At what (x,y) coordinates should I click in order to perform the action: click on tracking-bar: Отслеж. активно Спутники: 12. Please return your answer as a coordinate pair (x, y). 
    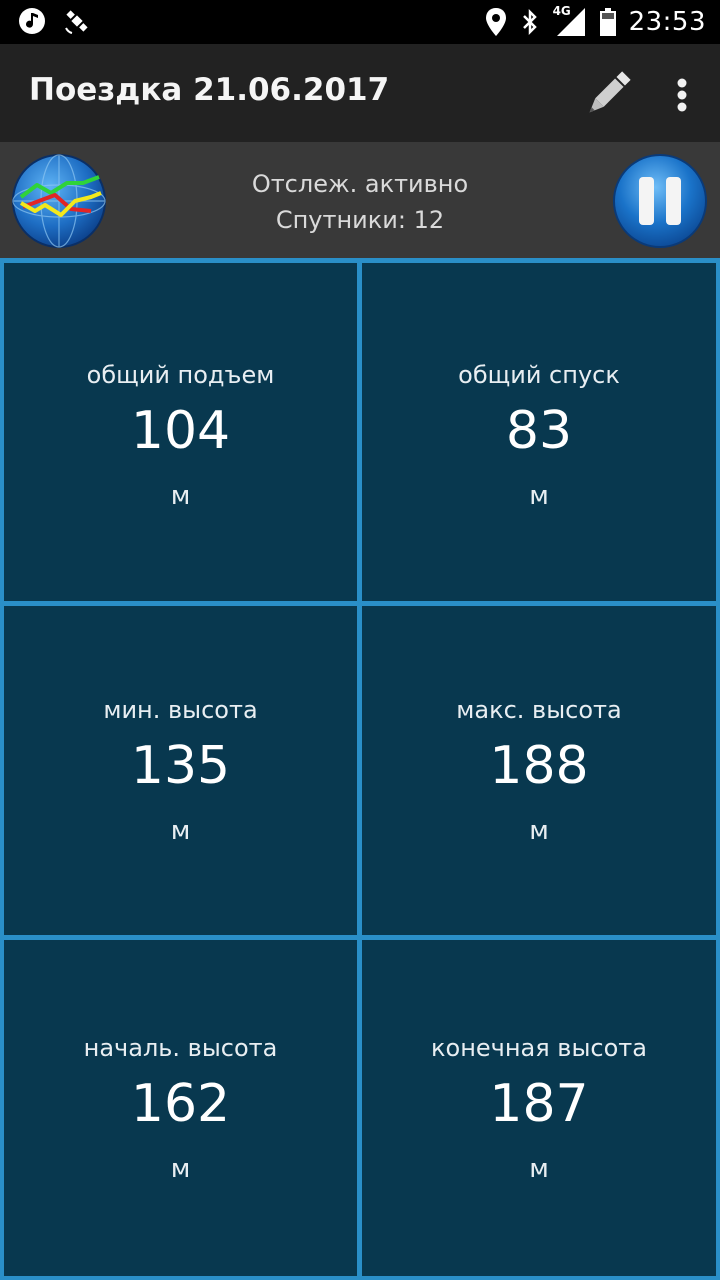
    Looking at the image, I should click on (360, 200).